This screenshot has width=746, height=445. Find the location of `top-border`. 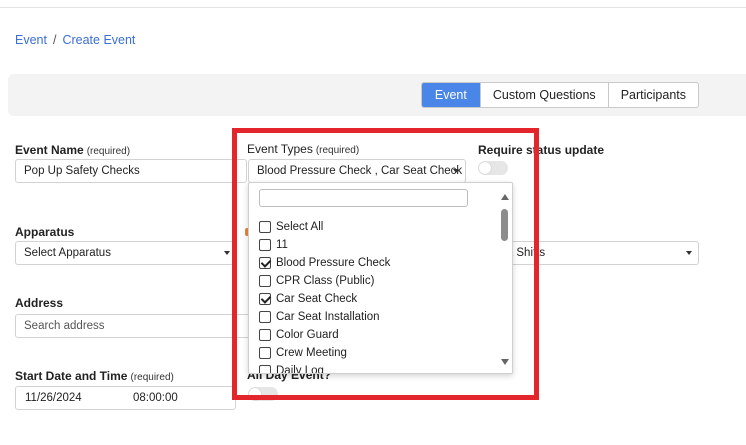

top-border is located at coordinates (373, 4).